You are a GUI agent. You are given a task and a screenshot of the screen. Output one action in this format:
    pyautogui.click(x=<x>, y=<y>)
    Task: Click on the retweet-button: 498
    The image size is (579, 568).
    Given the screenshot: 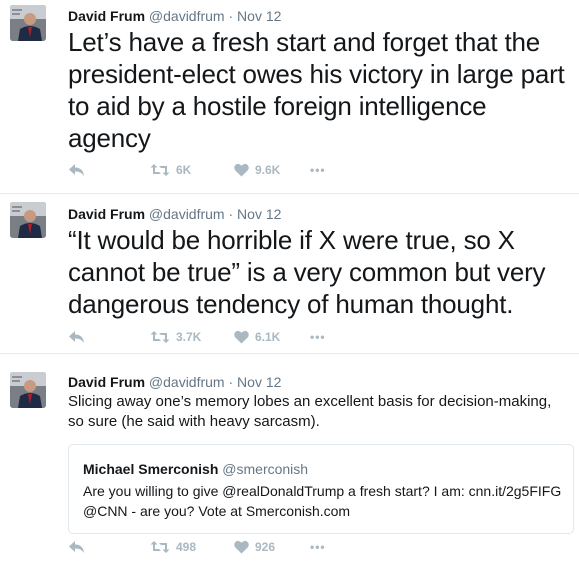 What is the action you would take?
    pyautogui.click(x=173, y=547)
    